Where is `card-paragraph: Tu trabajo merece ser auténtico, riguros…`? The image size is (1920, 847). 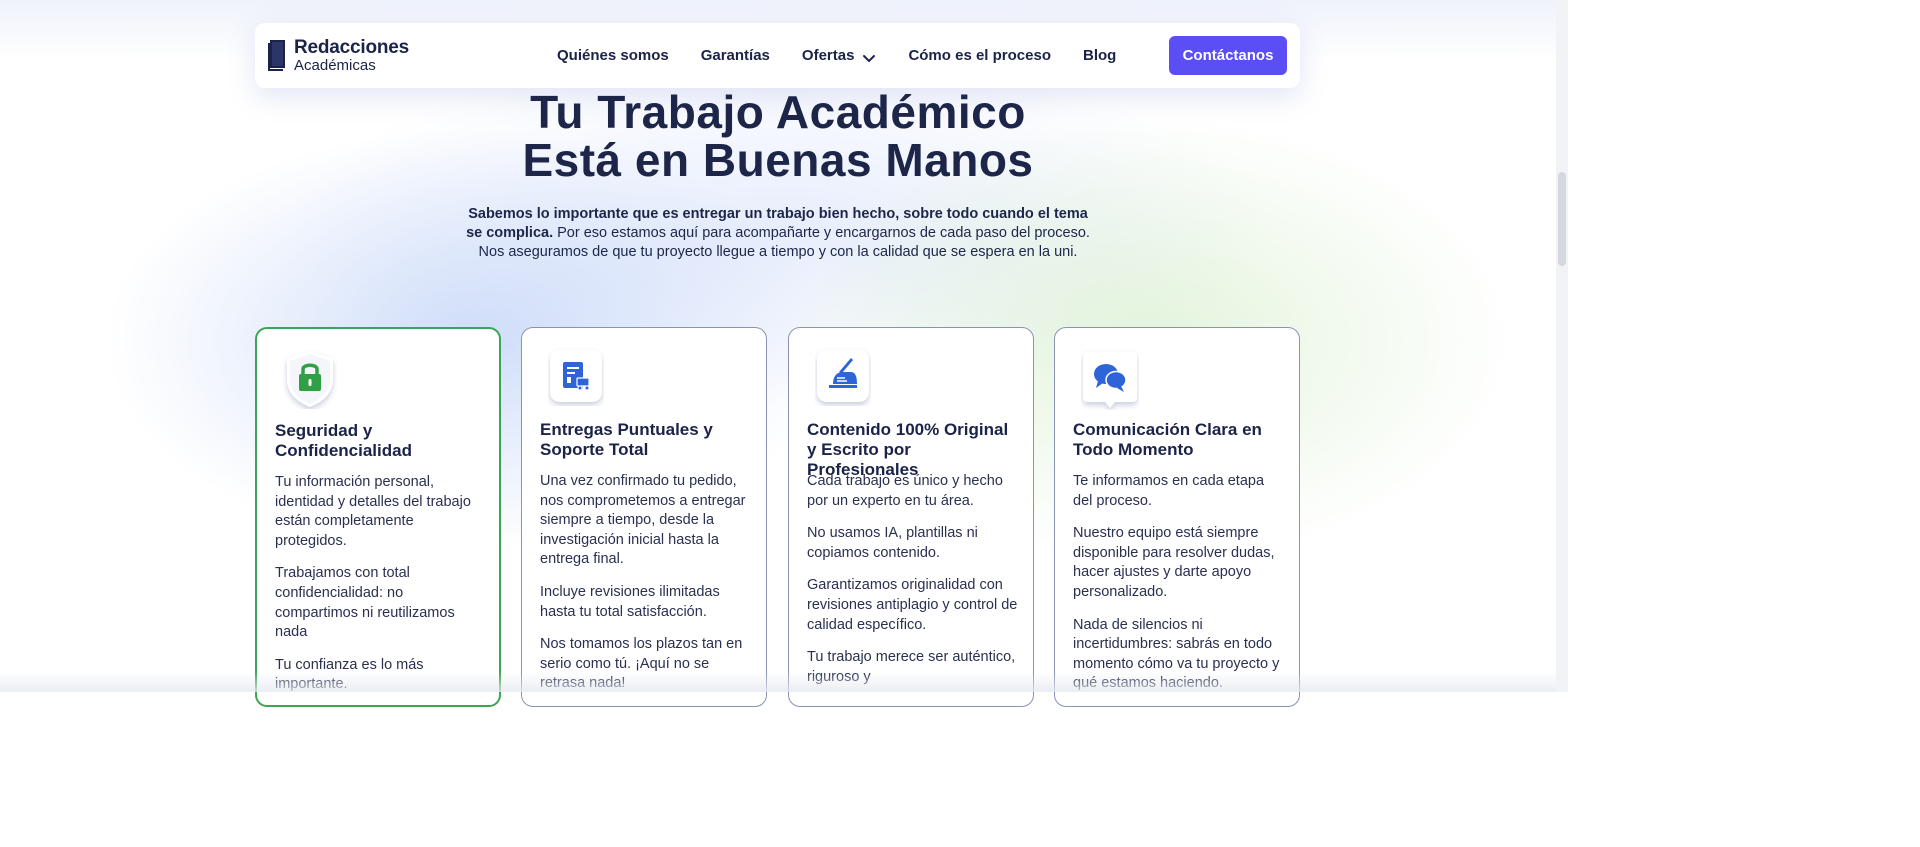 card-paragraph: Tu trabajo merece ser auténtico, riguros… is located at coordinates (911, 667).